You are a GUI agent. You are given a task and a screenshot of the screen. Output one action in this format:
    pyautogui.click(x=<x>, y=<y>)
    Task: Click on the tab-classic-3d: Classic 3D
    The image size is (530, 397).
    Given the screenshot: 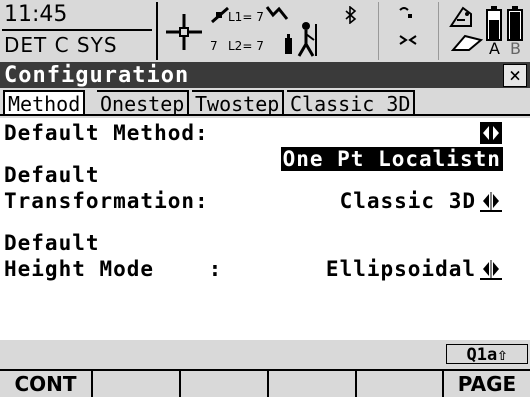 What is the action you would take?
    pyautogui.click(x=351, y=103)
    